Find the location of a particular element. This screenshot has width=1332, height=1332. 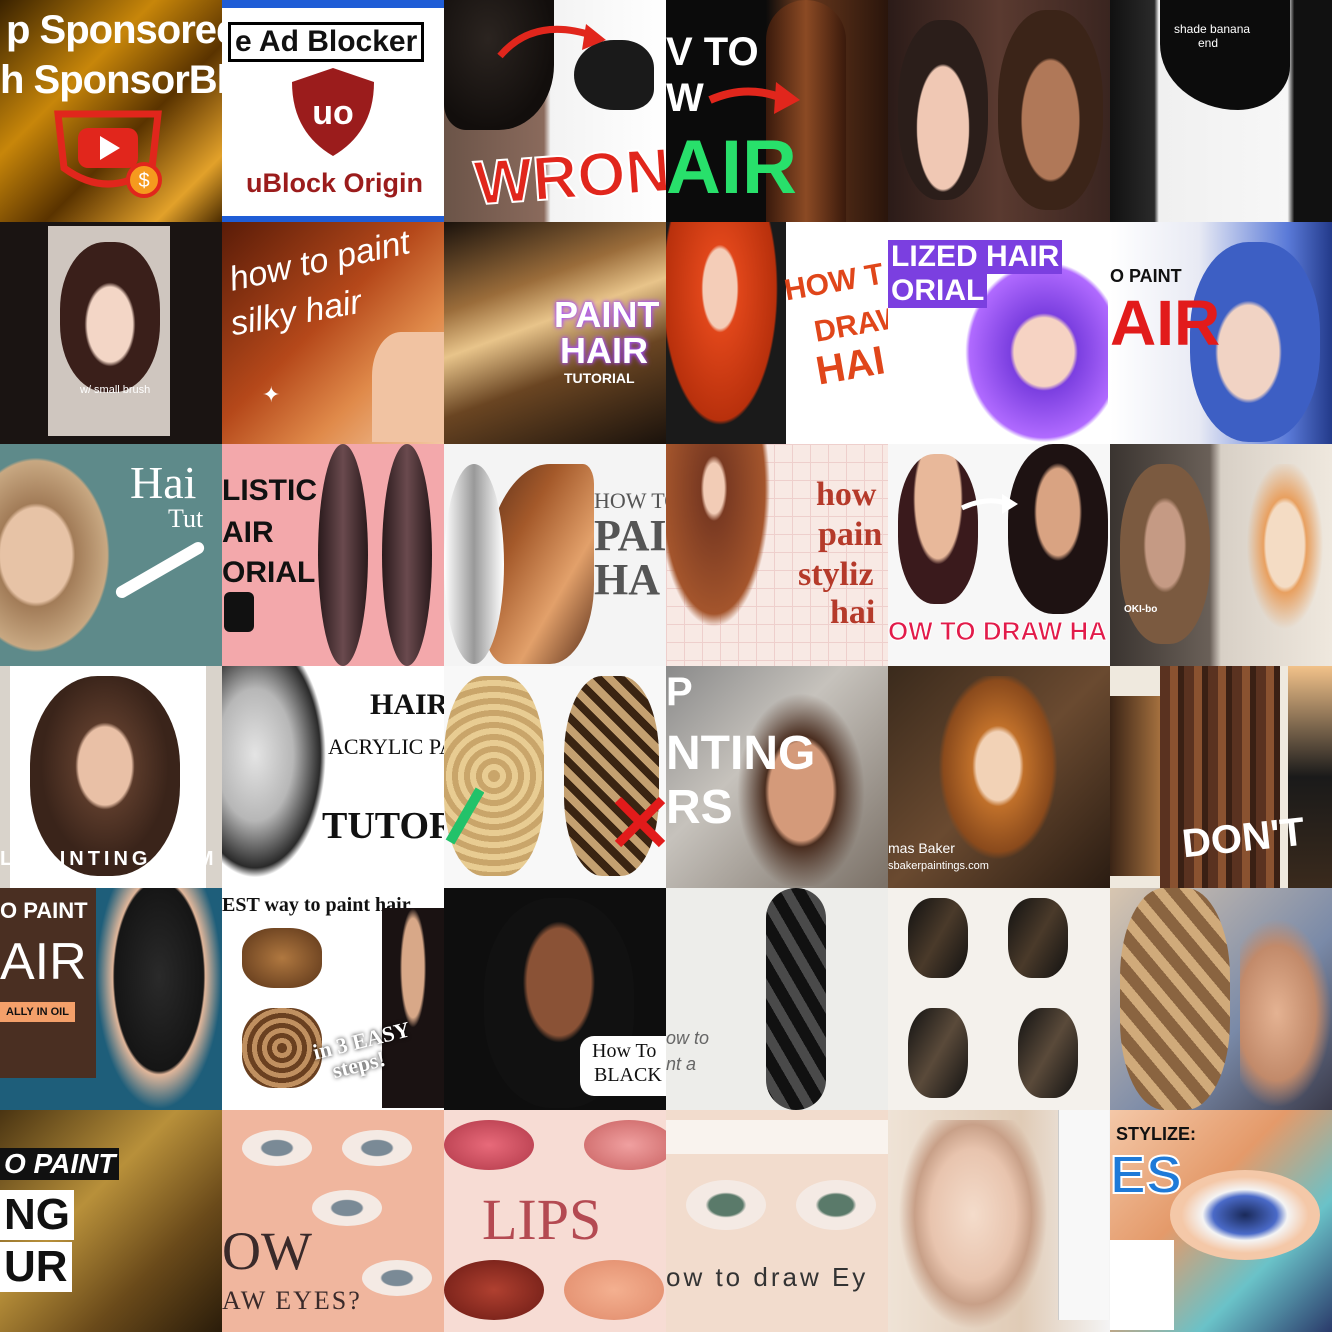

thumbnail-title: e Ad Blocker is located at coordinates (326, 42).